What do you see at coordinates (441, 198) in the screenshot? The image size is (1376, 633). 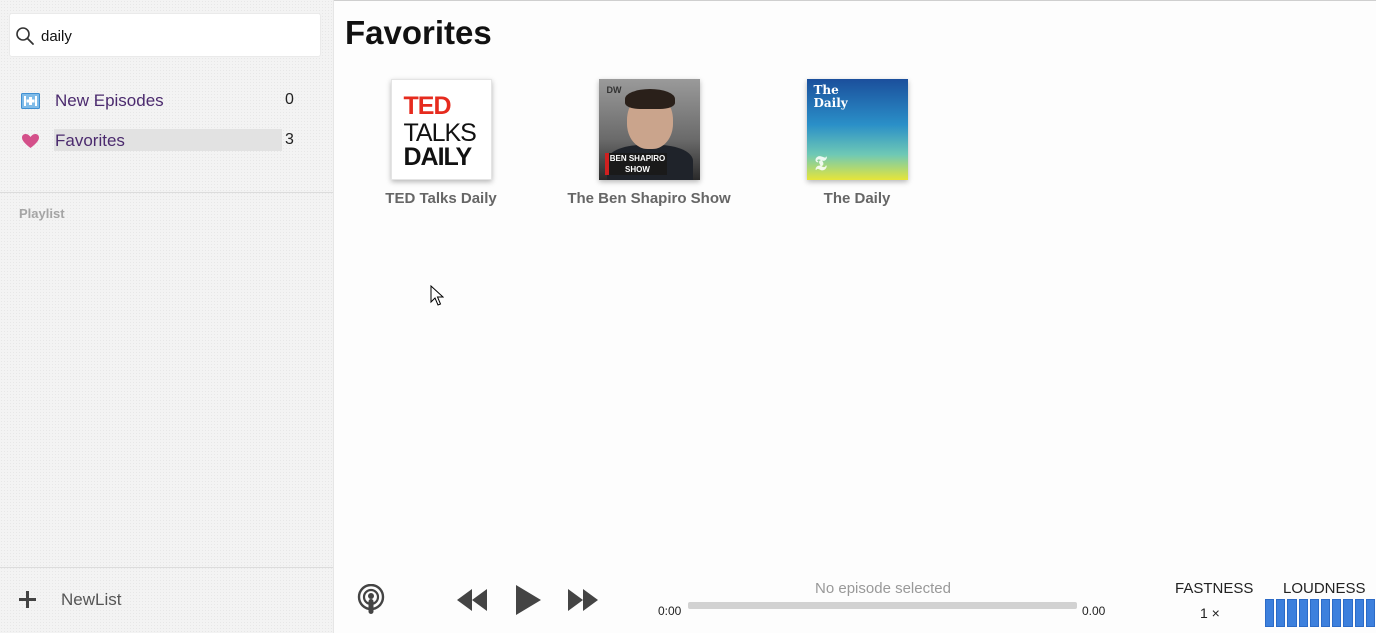 I see `podcast-title: TED Talks Daily` at bounding box center [441, 198].